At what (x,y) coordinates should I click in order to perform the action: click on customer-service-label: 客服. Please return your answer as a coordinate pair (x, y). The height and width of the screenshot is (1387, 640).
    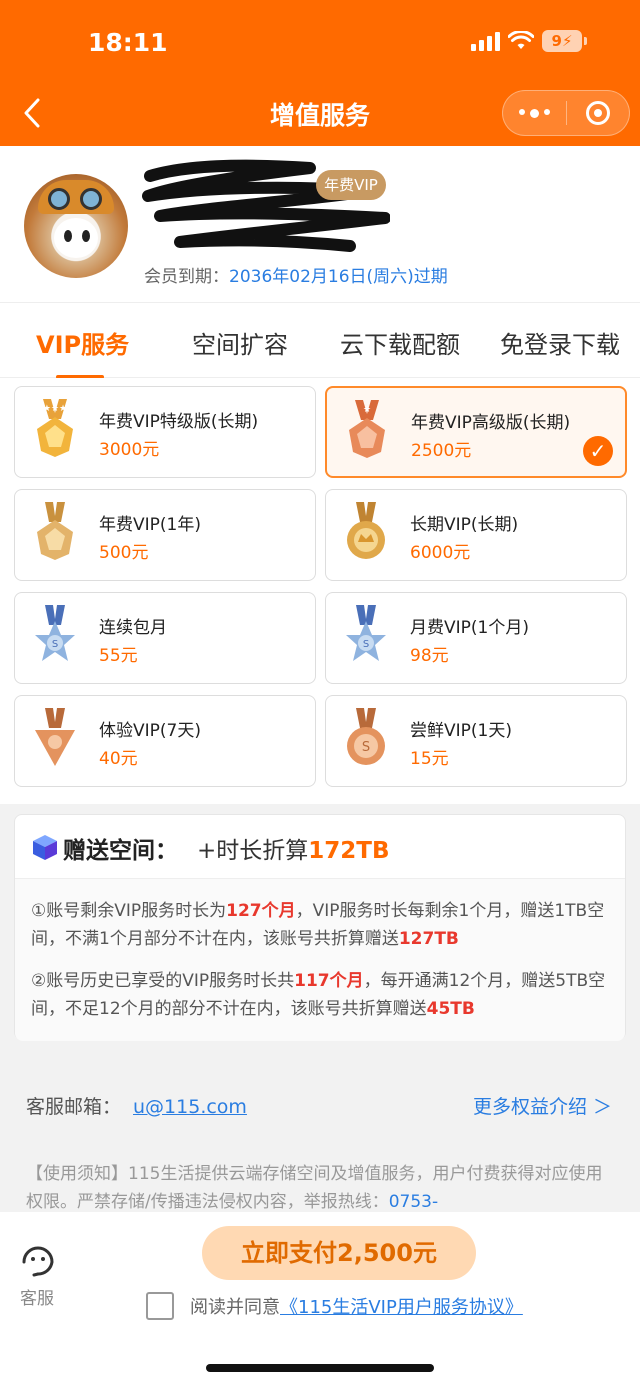
    Looking at the image, I should click on (37, 1296).